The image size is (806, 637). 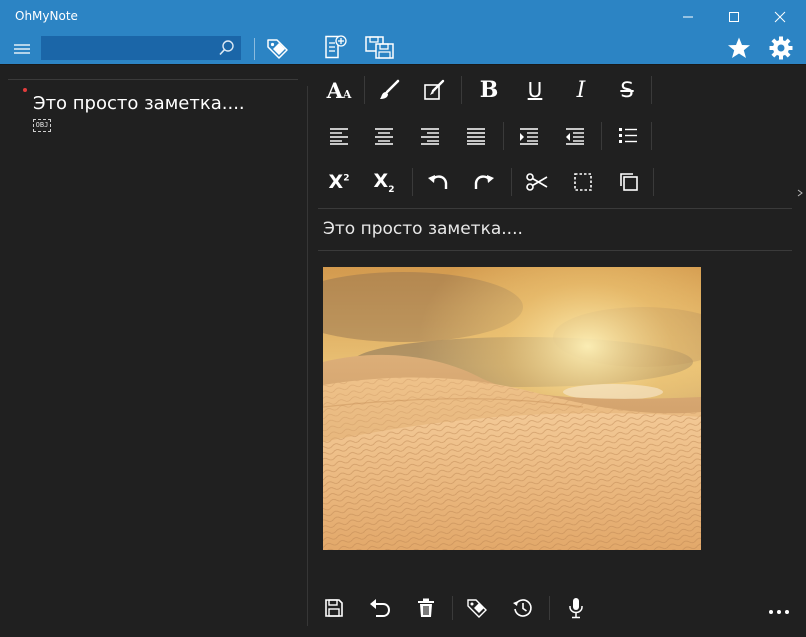 I want to click on more-options-button, so click(x=779, y=612).